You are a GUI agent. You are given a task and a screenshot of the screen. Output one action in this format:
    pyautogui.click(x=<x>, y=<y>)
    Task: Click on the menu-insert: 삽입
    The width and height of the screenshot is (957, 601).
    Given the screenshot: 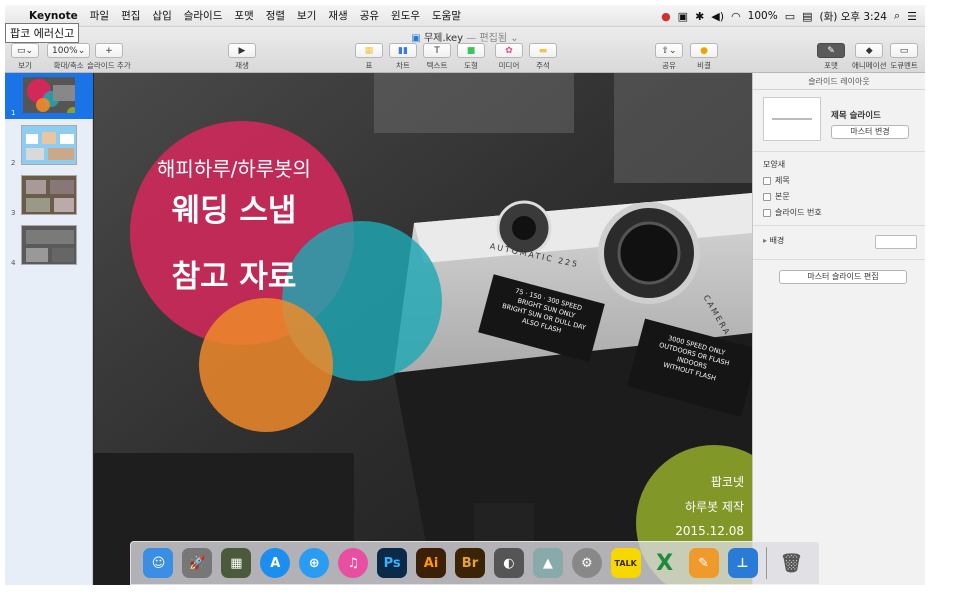 What is the action you would take?
    pyautogui.click(x=161, y=15)
    